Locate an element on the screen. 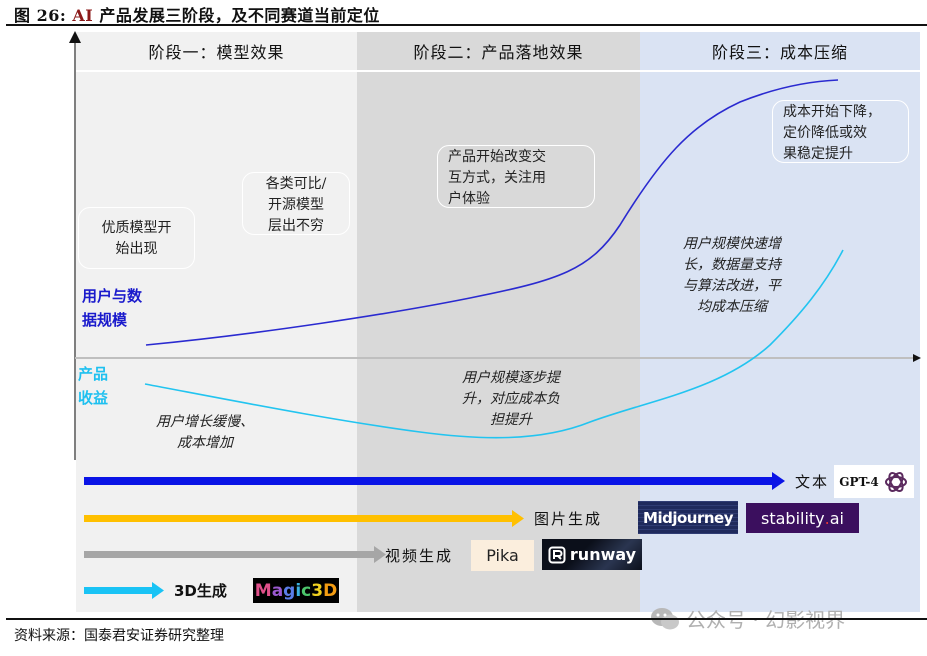 The width and height of the screenshot is (927, 656). track-video-arrow is located at coordinates (235, 554).